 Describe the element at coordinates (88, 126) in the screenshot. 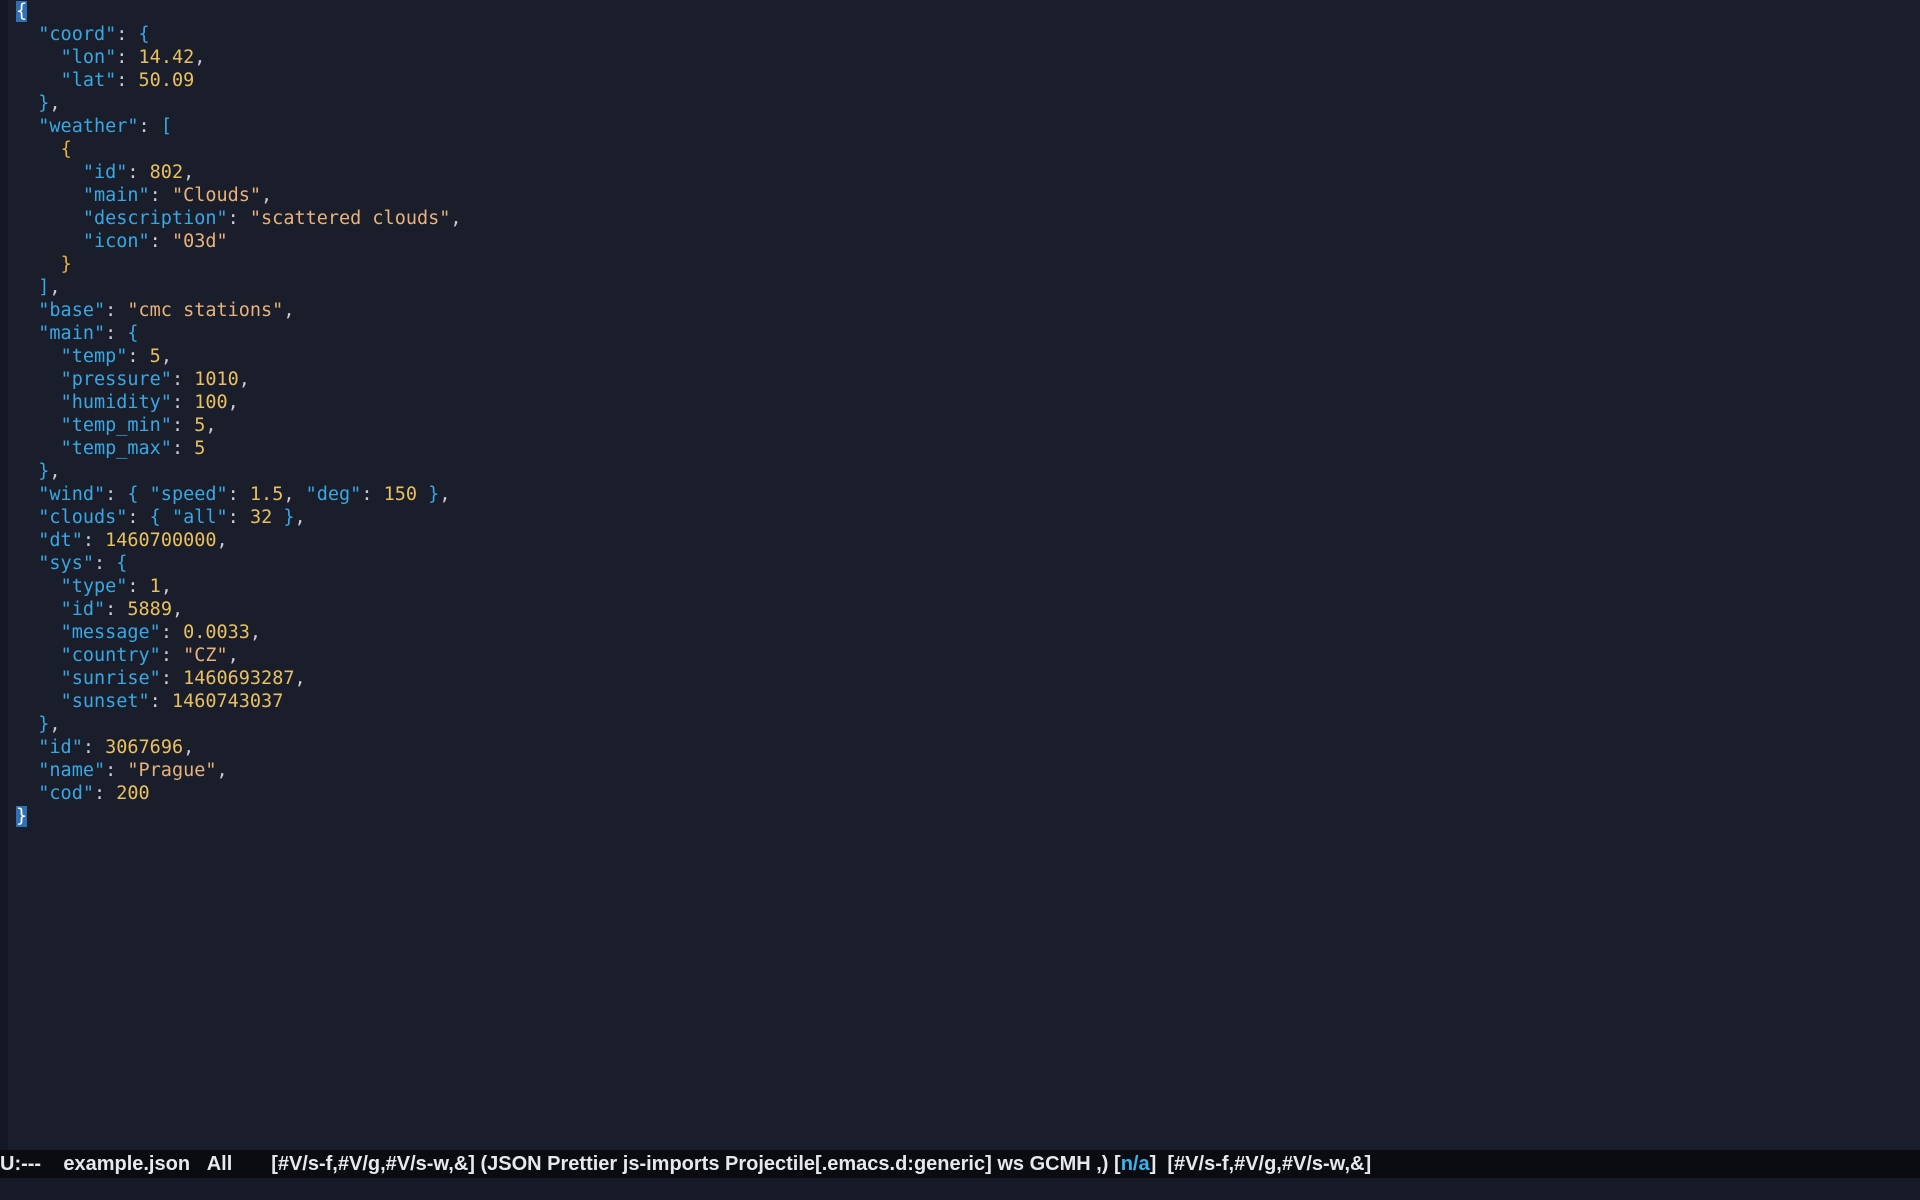

I see `code-token: "weather"` at that location.